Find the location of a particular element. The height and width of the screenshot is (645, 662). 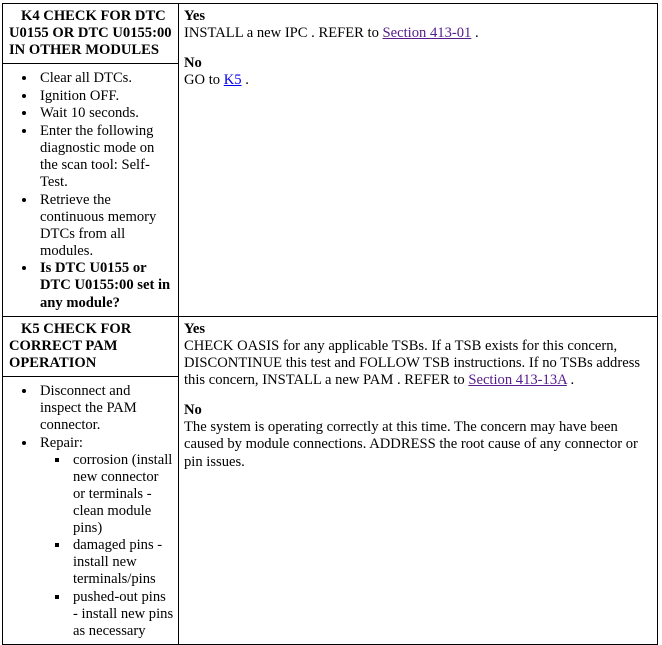

list-item-label: Wait 10 seconds. is located at coordinates (89, 113).